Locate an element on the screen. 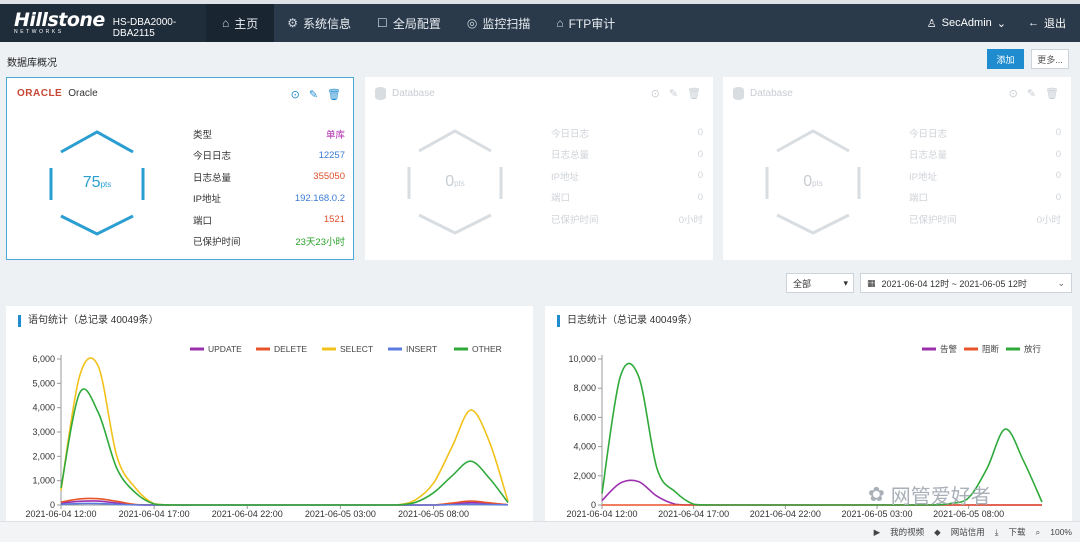  nav-item-global-config: ☐ 全局配置 is located at coordinates (409, 23).